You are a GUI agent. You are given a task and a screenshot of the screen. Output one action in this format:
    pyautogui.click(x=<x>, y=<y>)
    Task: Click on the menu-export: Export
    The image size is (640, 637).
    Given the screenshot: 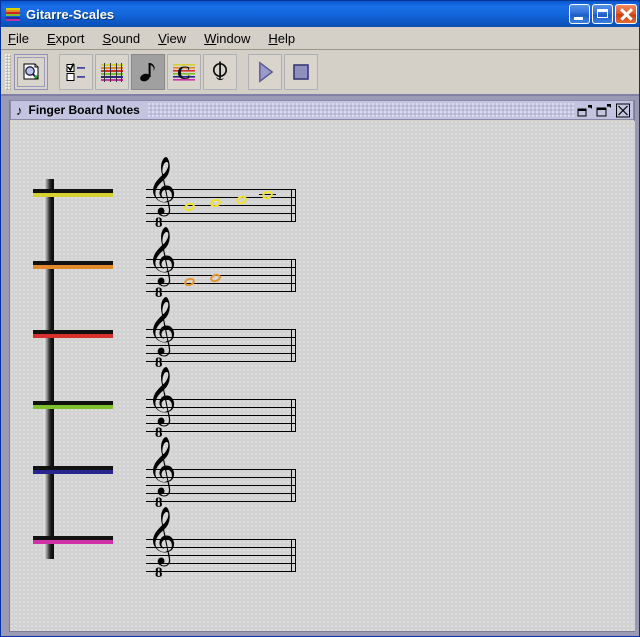 What is the action you would take?
    pyautogui.click(x=70, y=38)
    